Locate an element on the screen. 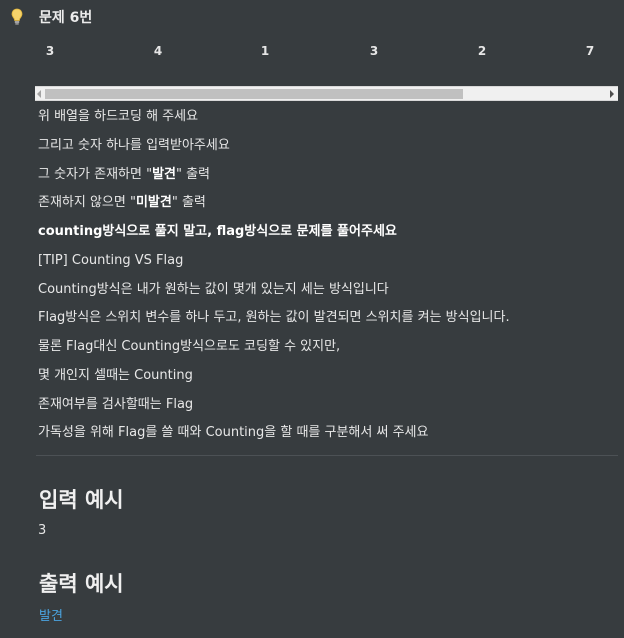 The height and width of the screenshot is (638, 624). text-line: counting방식으로 풀지 말고, flag방식으로 문제를 풀어주세요 is located at coordinates (328, 236).